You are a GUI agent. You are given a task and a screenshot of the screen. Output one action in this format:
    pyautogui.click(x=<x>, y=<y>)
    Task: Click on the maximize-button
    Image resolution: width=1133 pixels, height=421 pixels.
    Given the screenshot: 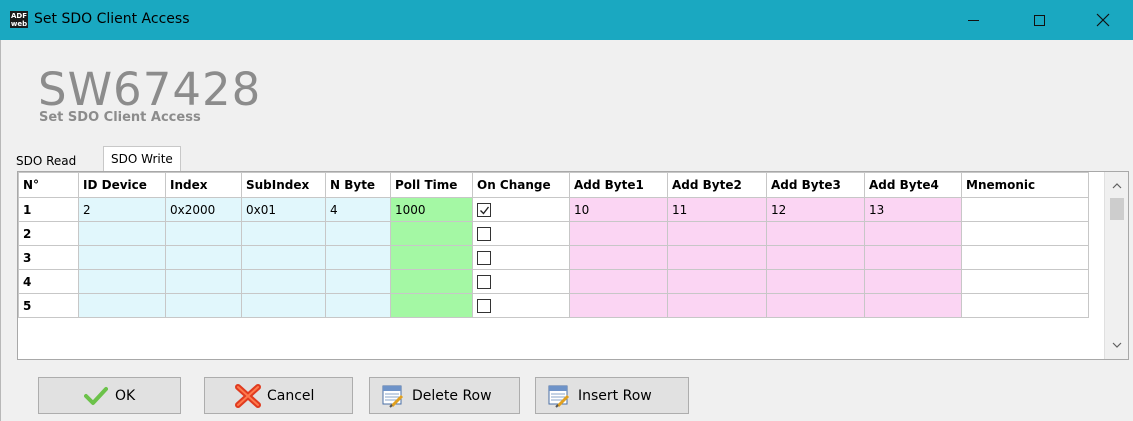 What is the action you would take?
    pyautogui.click(x=1039, y=20)
    